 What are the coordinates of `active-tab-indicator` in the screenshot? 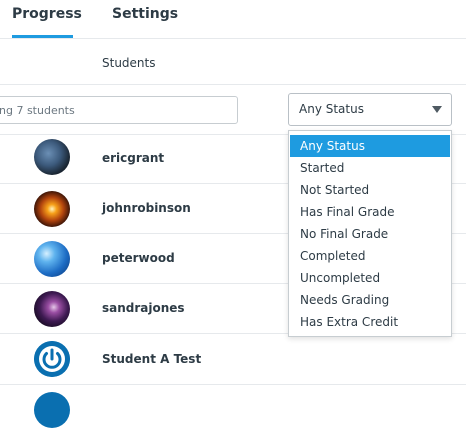 It's located at (42, 36).